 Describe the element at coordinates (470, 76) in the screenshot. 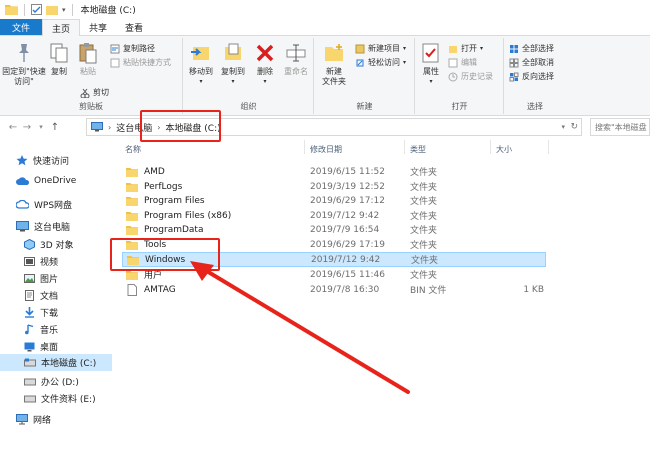

I see `history-button: 历史记录` at that location.